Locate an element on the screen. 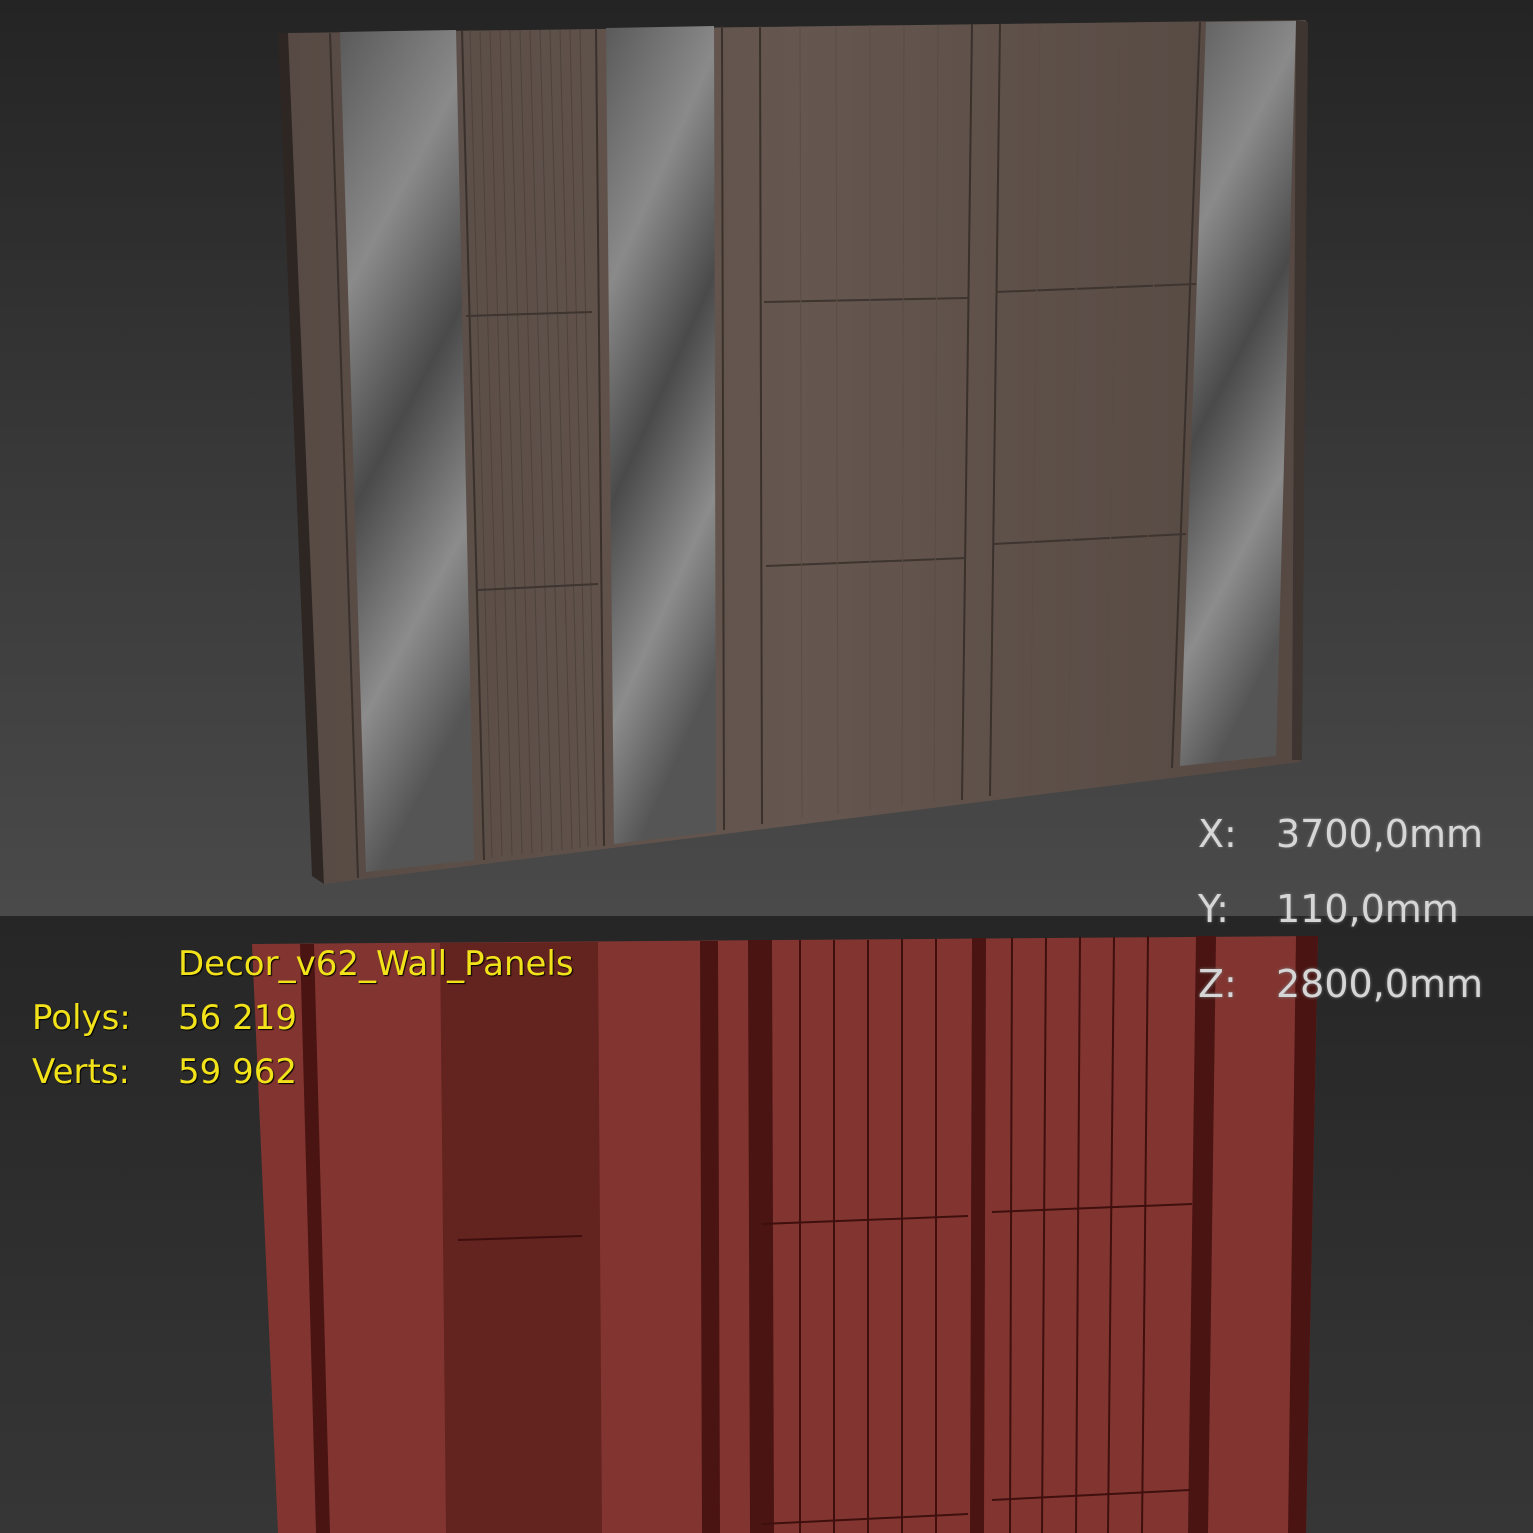 This screenshot has width=1533, height=1533. dimension-x: X: 3700,0mm is located at coordinates (1340, 834).